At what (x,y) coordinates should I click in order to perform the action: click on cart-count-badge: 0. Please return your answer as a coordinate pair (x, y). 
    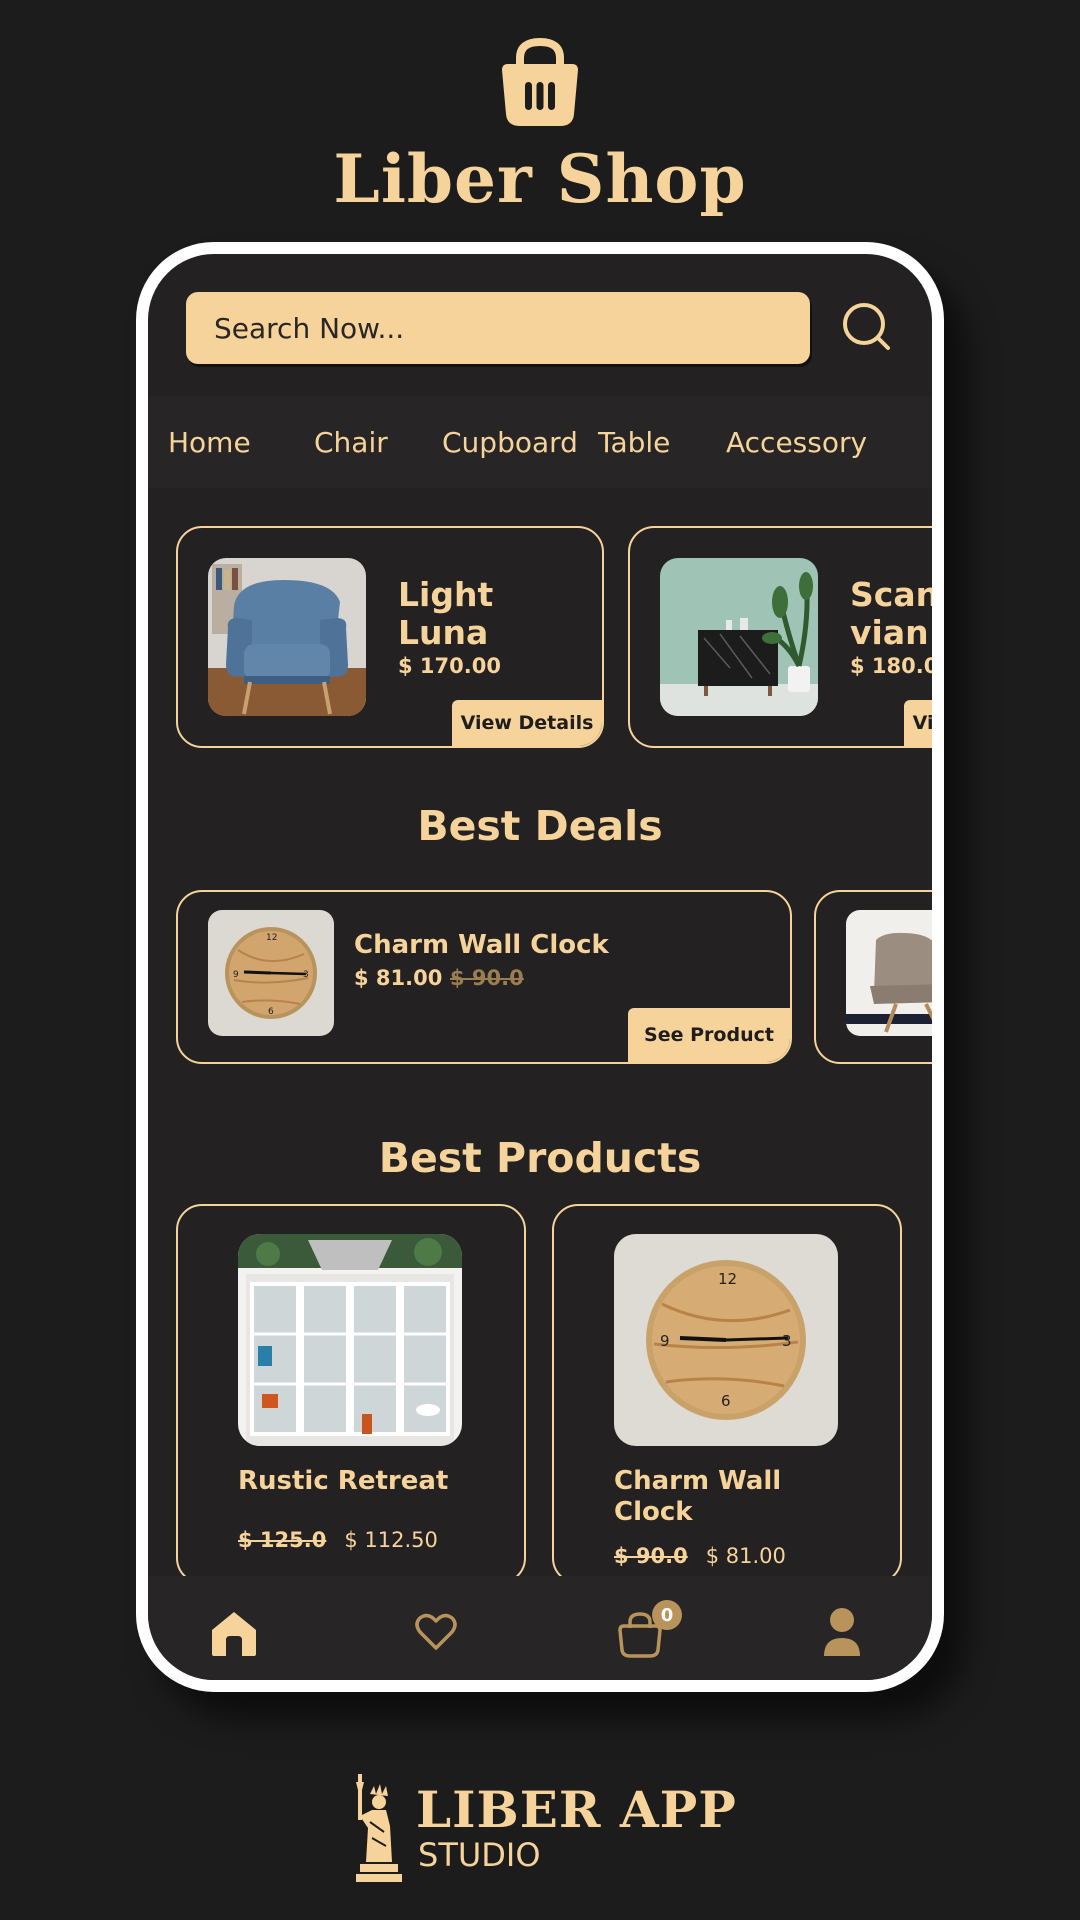
    Looking at the image, I should click on (667, 1615).